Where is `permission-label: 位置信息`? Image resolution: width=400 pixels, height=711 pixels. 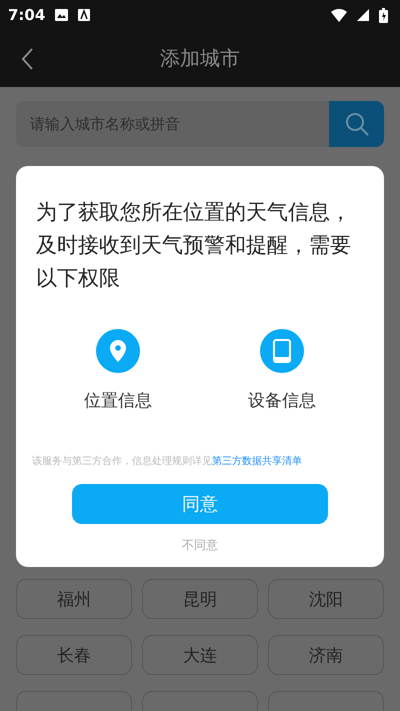
permission-label: 位置信息 is located at coordinates (118, 401).